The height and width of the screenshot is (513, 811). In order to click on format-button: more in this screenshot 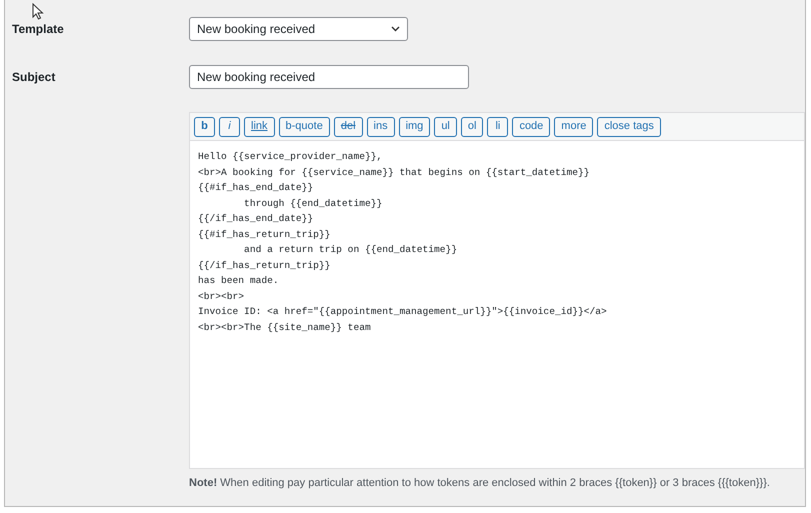, I will do `click(574, 126)`.